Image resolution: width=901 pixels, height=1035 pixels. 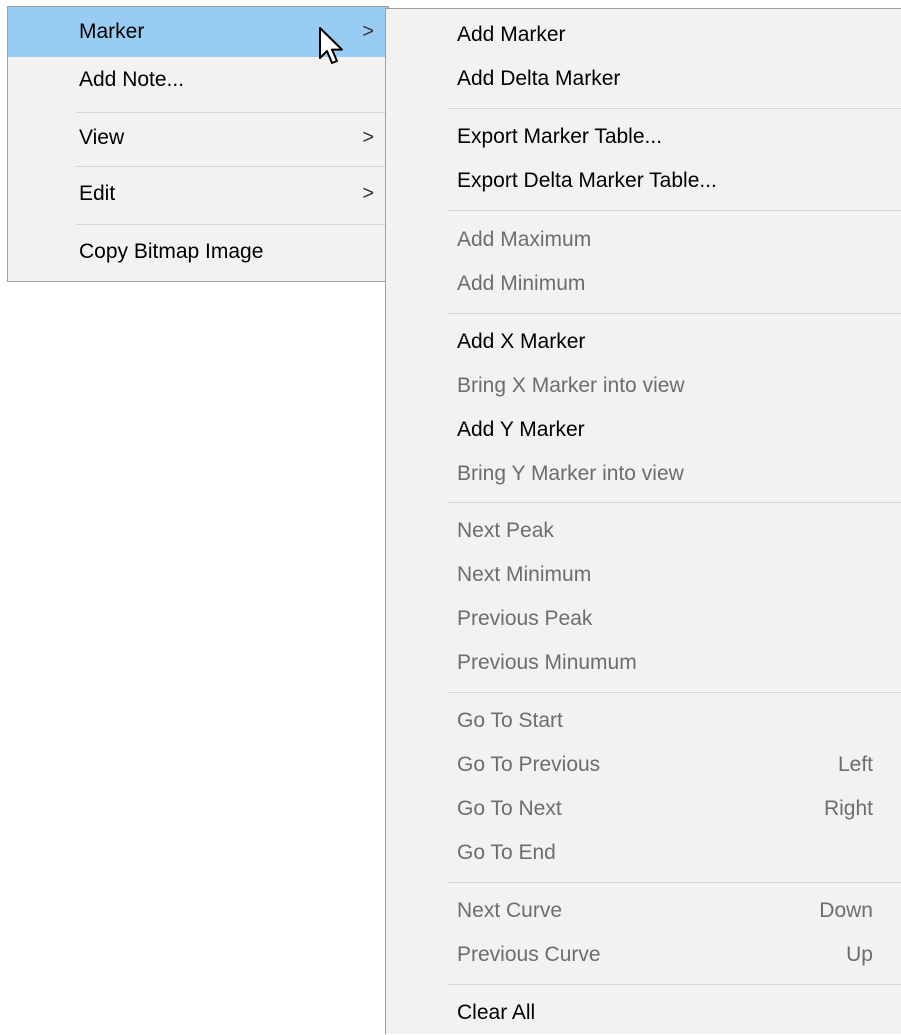 I want to click on menu-item-label: Next Minimum, so click(x=524, y=574).